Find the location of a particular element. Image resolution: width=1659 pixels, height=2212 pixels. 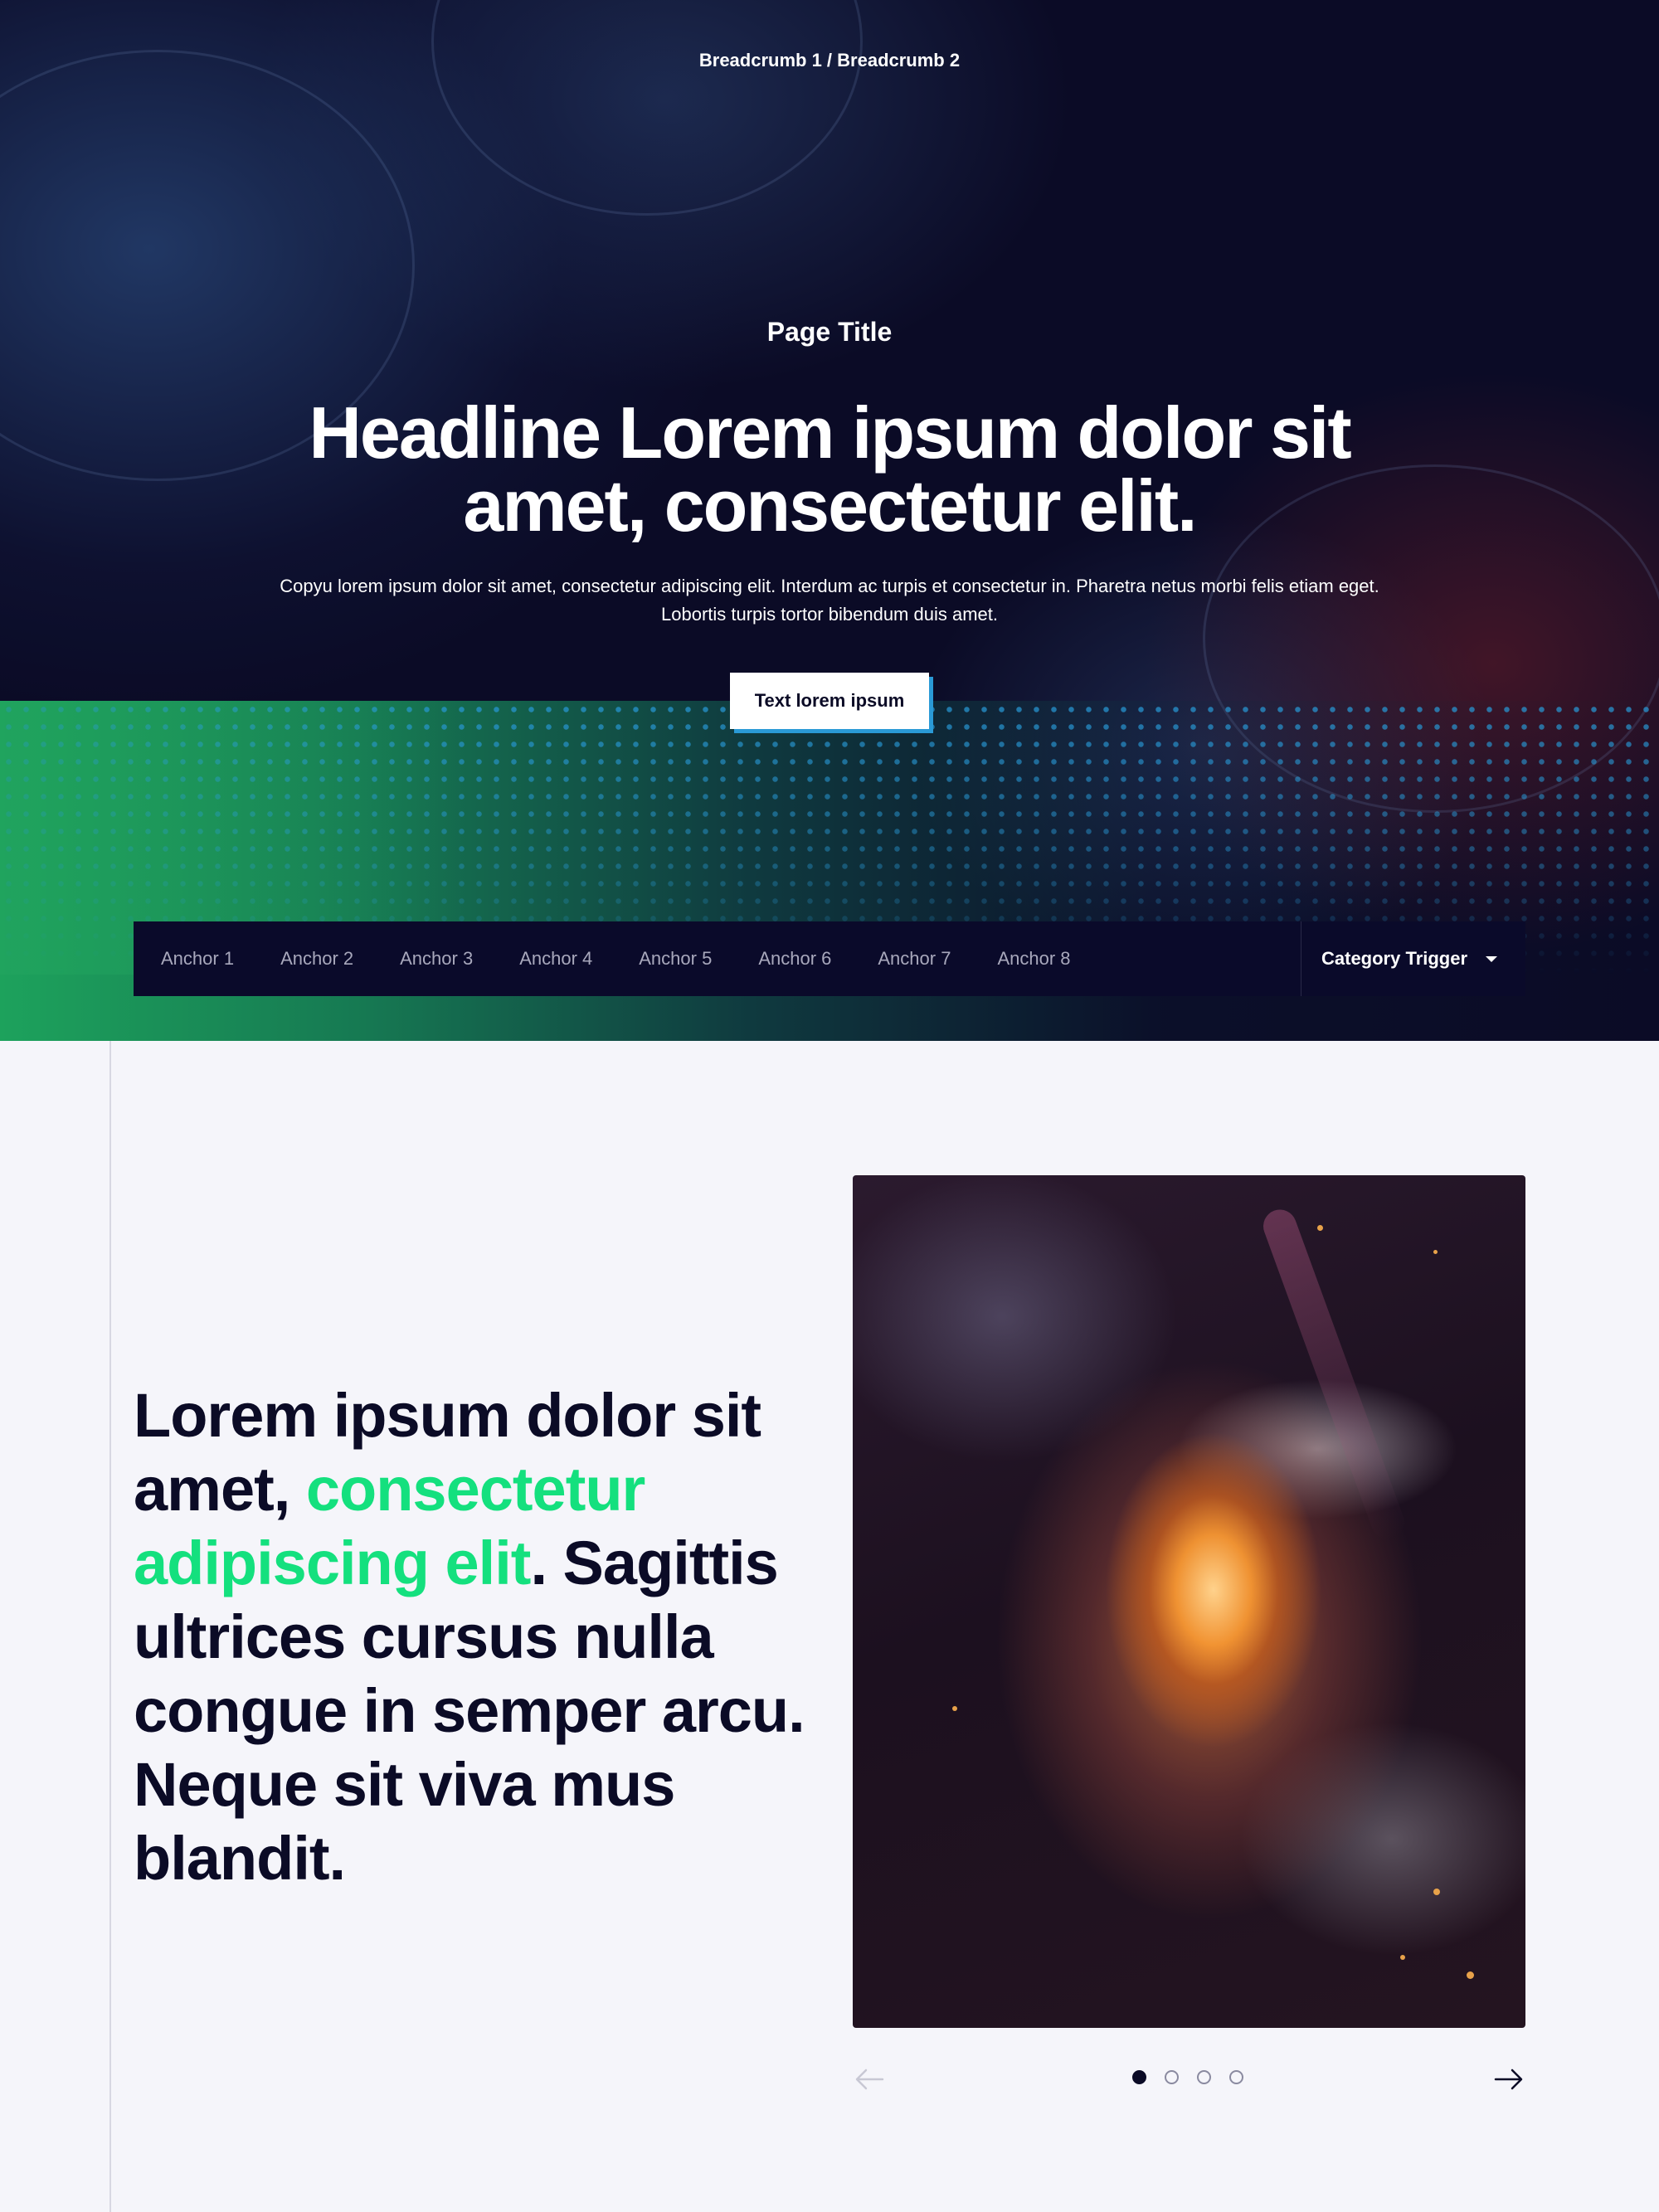

anchor-link: Anchor 5 is located at coordinates (675, 959).